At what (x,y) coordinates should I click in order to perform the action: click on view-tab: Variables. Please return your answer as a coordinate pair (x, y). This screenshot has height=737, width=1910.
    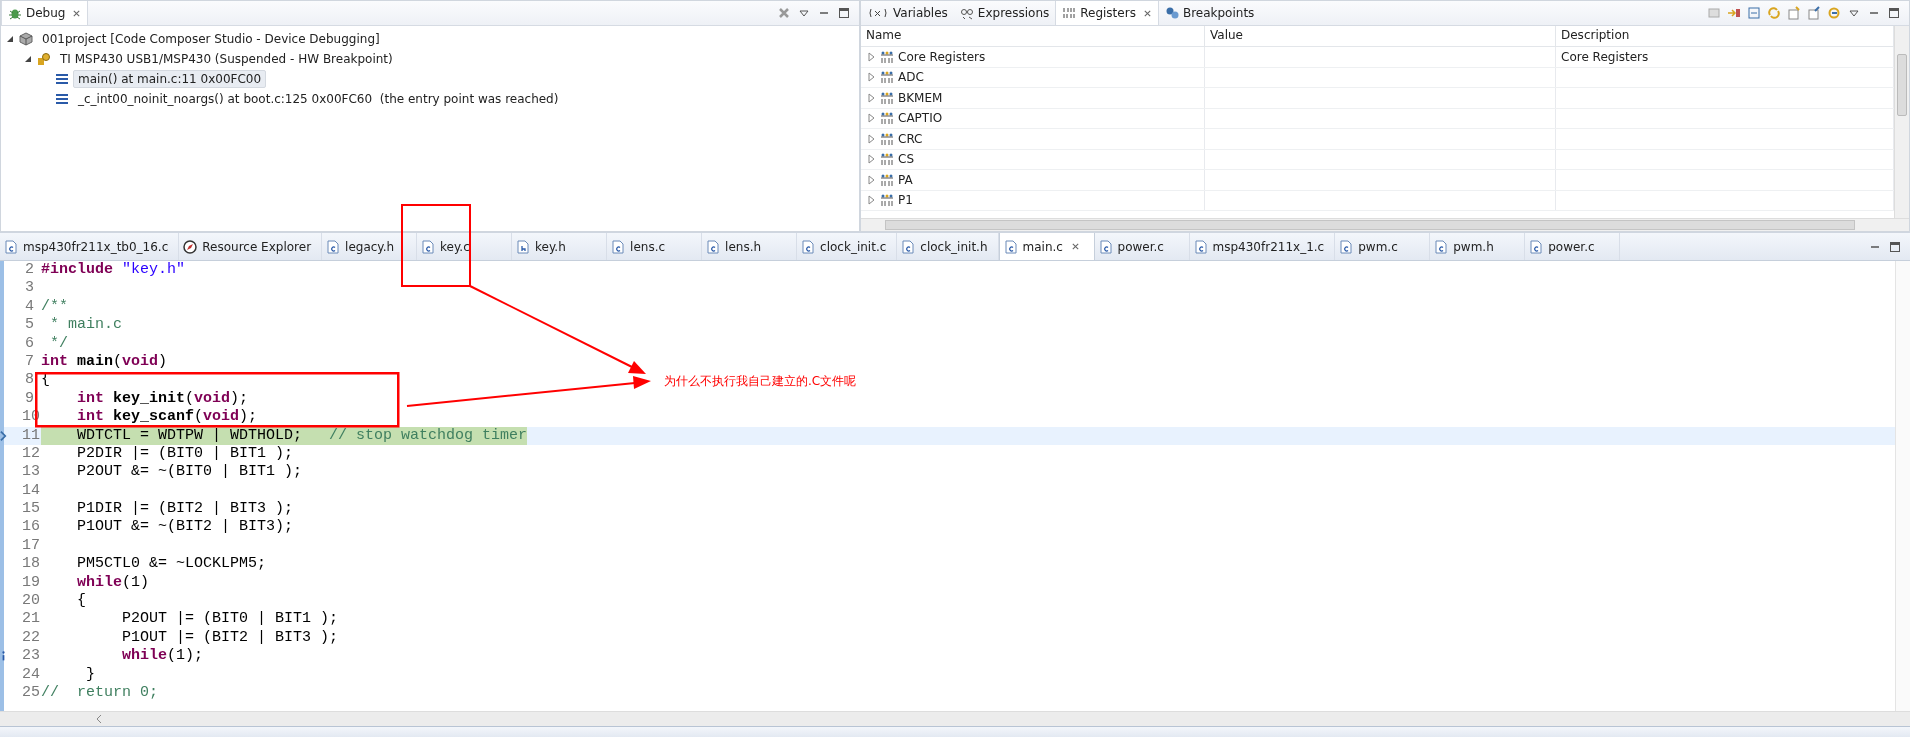
    Looking at the image, I should click on (907, 13).